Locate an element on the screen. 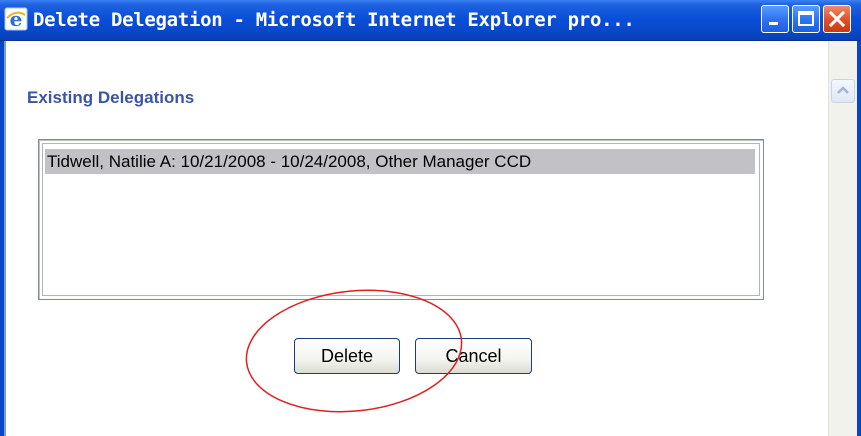 Image resolution: width=861 pixels, height=436 pixels. svg-text: e is located at coordinates (16, 19).